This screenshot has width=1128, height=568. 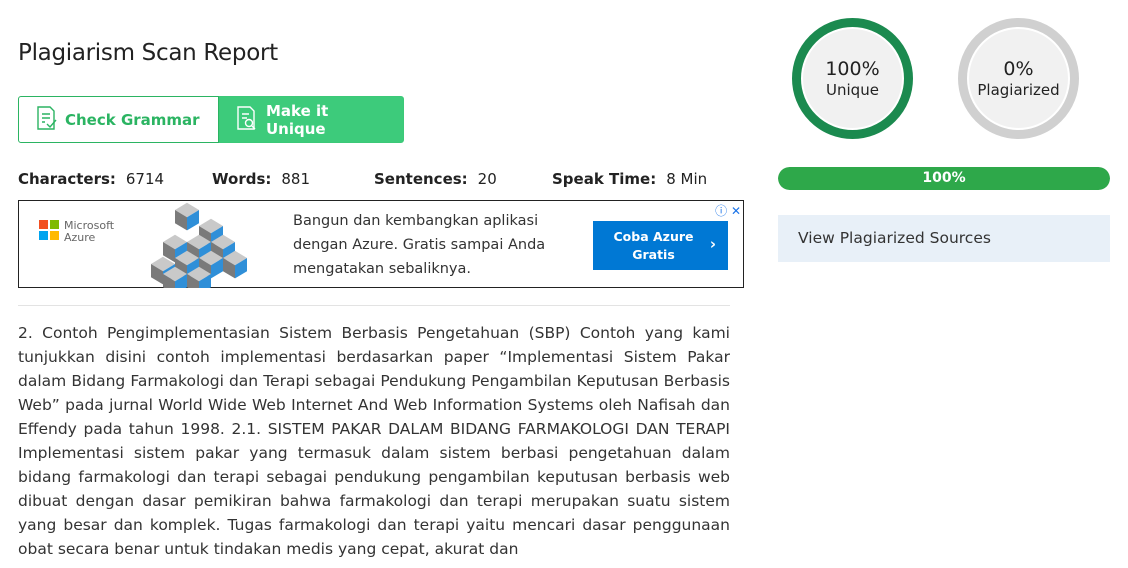 What do you see at coordinates (687, 179) in the screenshot?
I see `speak-time-value: 8 Min` at bounding box center [687, 179].